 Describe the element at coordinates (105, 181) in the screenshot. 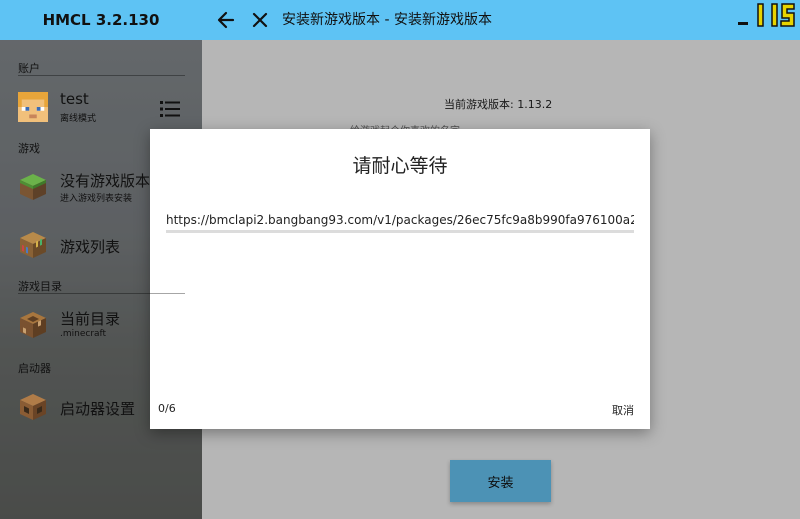

I see `sidebar-item-label: 没有游戏版本` at that location.